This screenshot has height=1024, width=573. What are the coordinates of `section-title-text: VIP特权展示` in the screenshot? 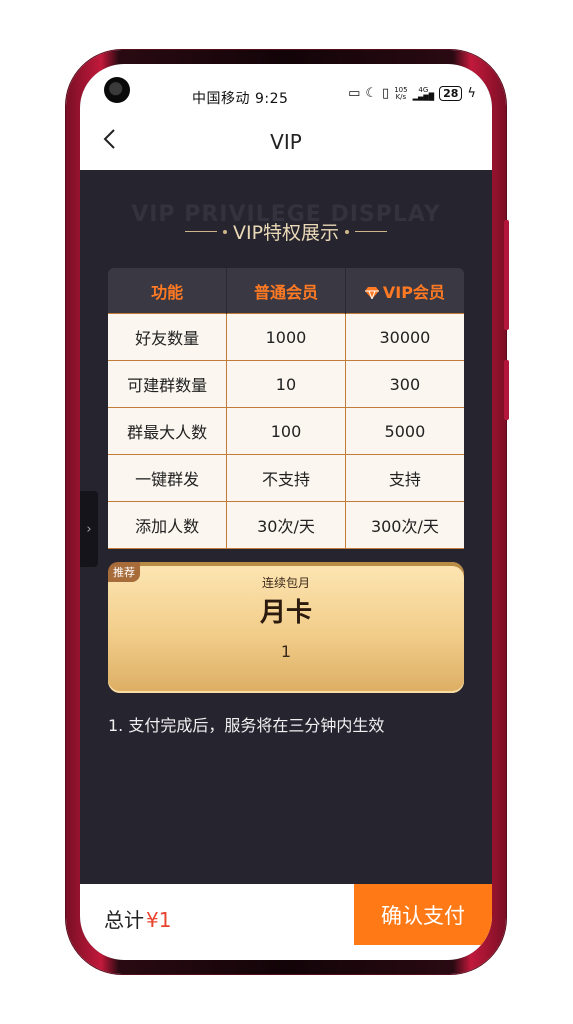 It's located at (286, 233).